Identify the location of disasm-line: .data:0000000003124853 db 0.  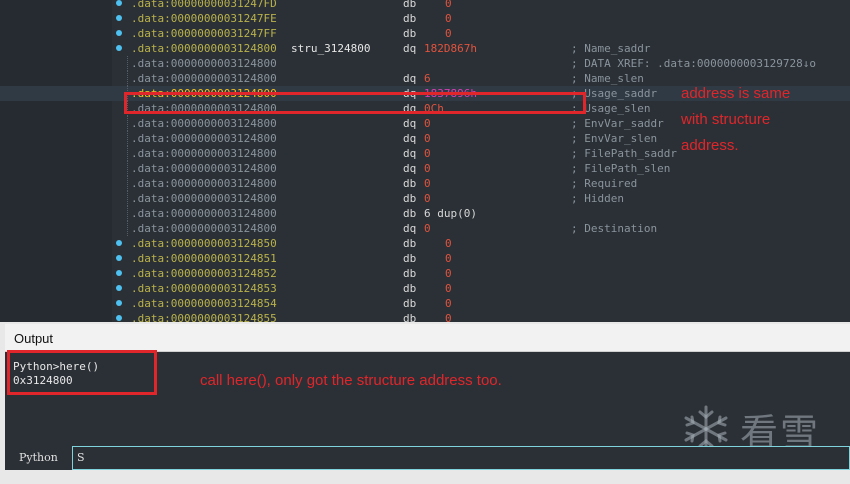
(425, 288).